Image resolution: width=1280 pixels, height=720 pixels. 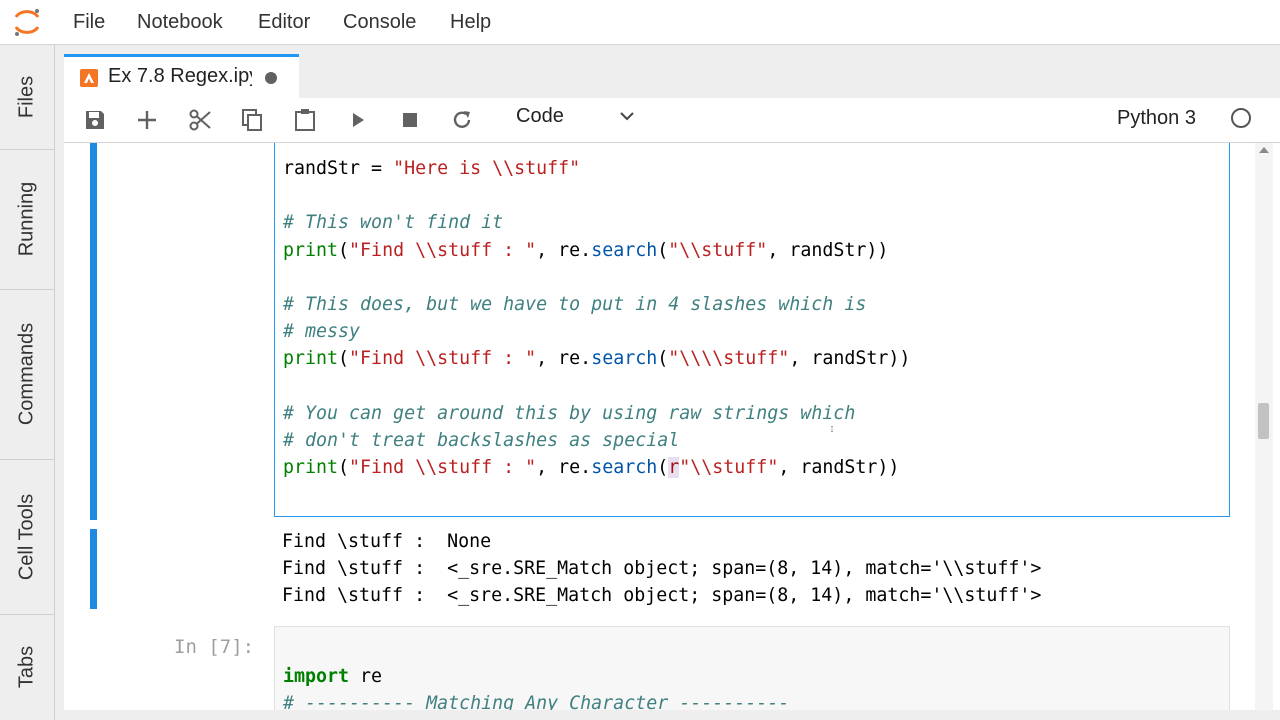 I want to click on input-collapser, so click(x=93, y=331).